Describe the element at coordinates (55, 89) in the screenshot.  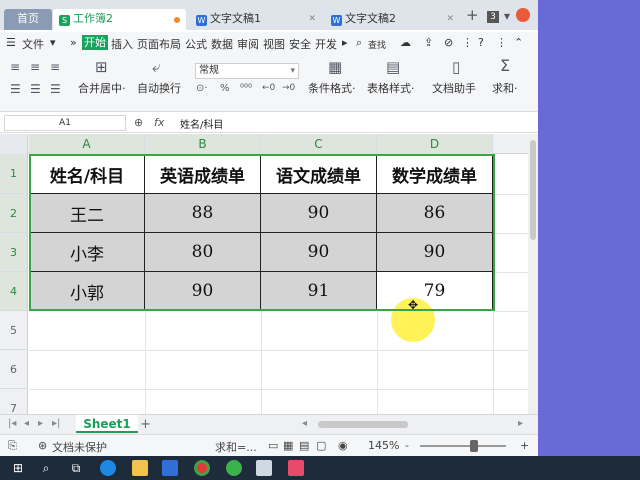
I see `align-right-icon: ☰` at that location.